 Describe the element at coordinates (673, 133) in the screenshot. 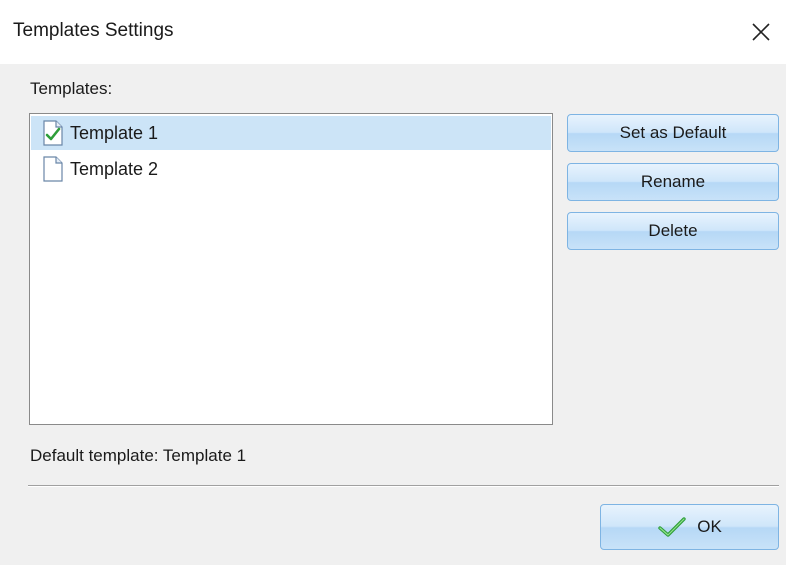

I see `set-as-default-button: Set as Default` at that location.